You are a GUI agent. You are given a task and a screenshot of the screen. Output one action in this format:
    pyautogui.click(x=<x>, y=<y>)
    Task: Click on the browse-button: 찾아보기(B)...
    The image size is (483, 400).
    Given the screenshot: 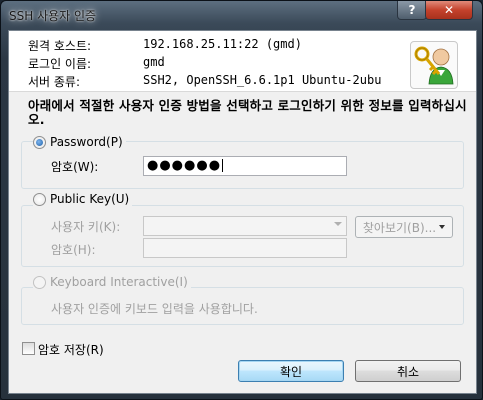 What is the action you would take?
    pyautogui.click(x=404, y=227)
    